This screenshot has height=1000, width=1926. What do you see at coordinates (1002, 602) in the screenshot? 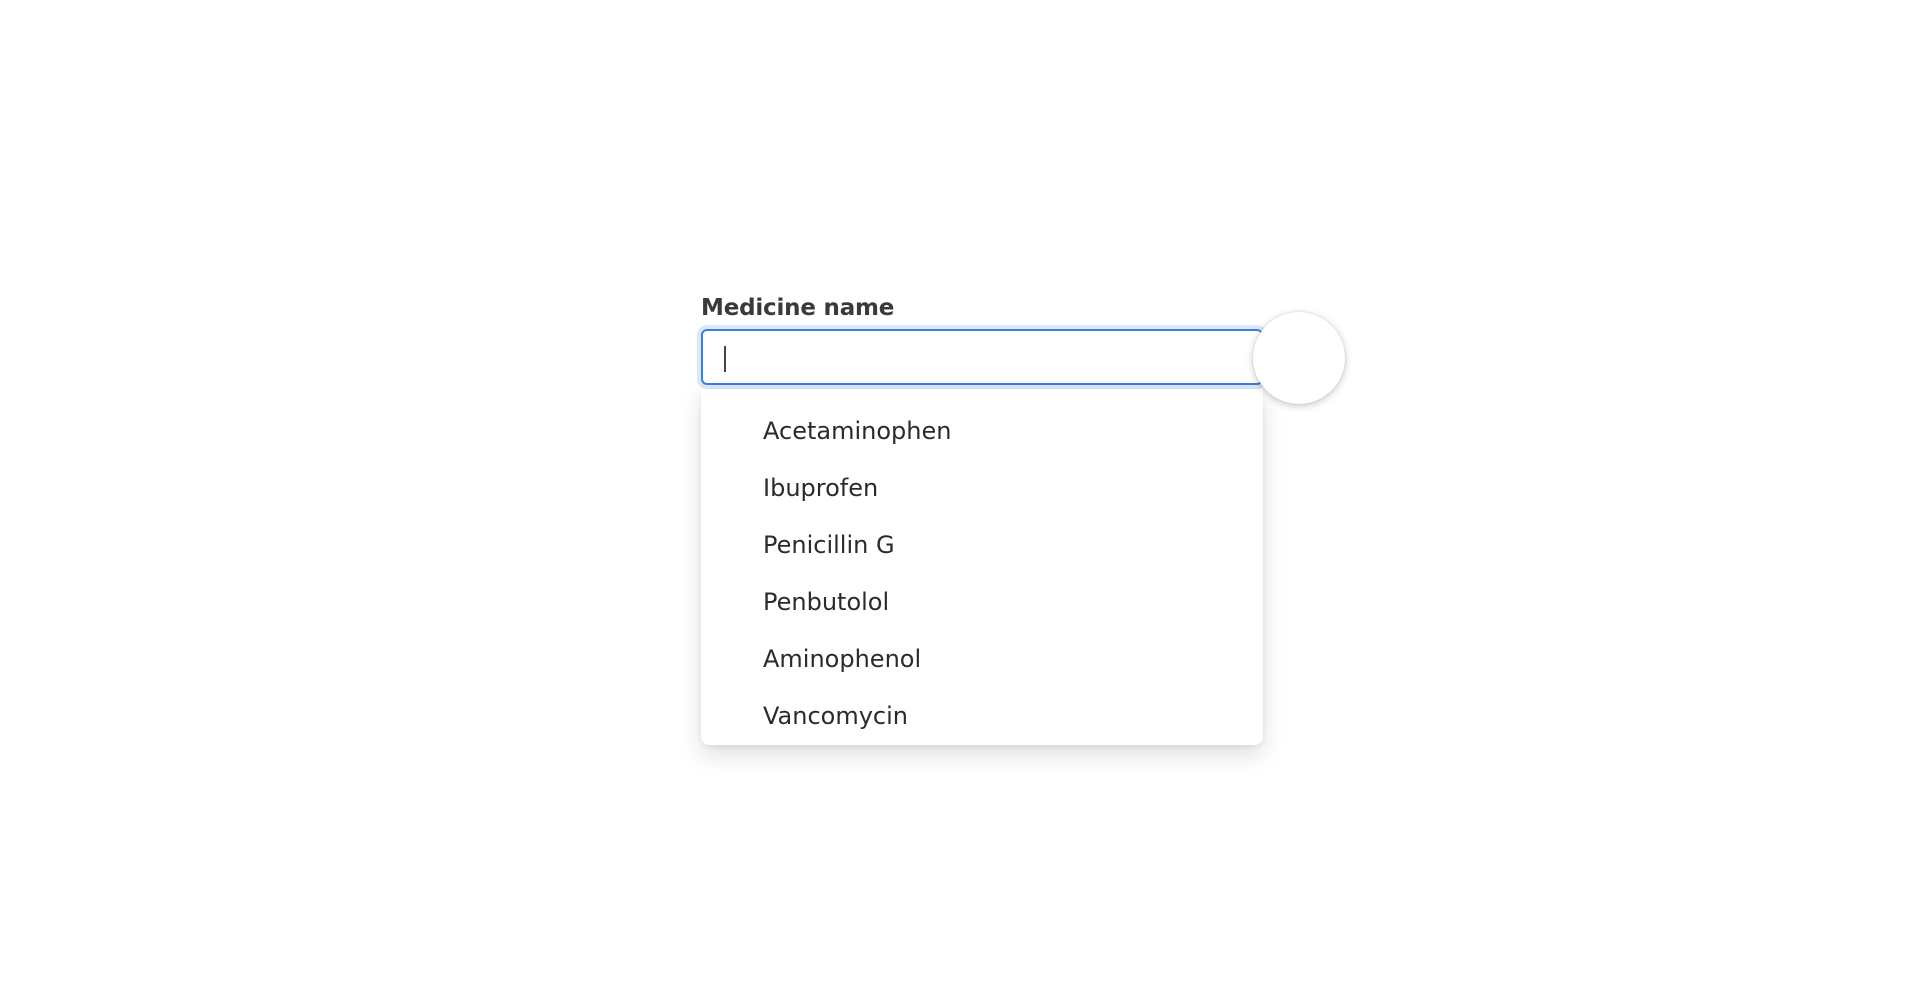
I see `dropdown-option: Penbutolol` at bounding box center [1002, 602].